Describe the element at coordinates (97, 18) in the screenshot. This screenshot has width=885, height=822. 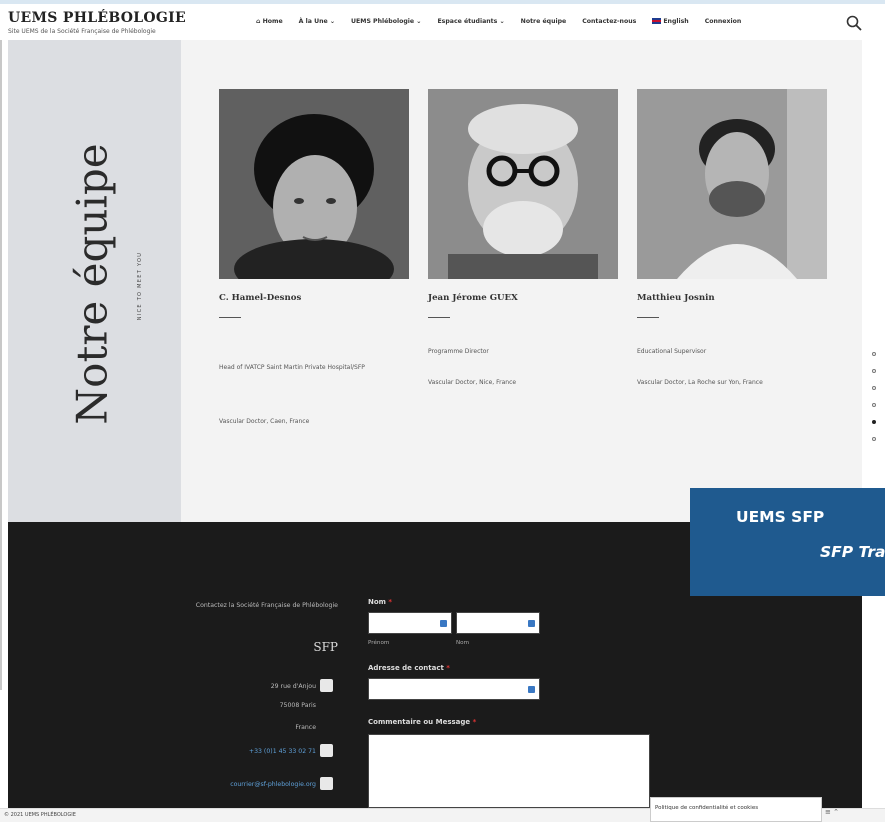
I see `brand-title: UEMS PHLÉBOLOGIE` at that location.